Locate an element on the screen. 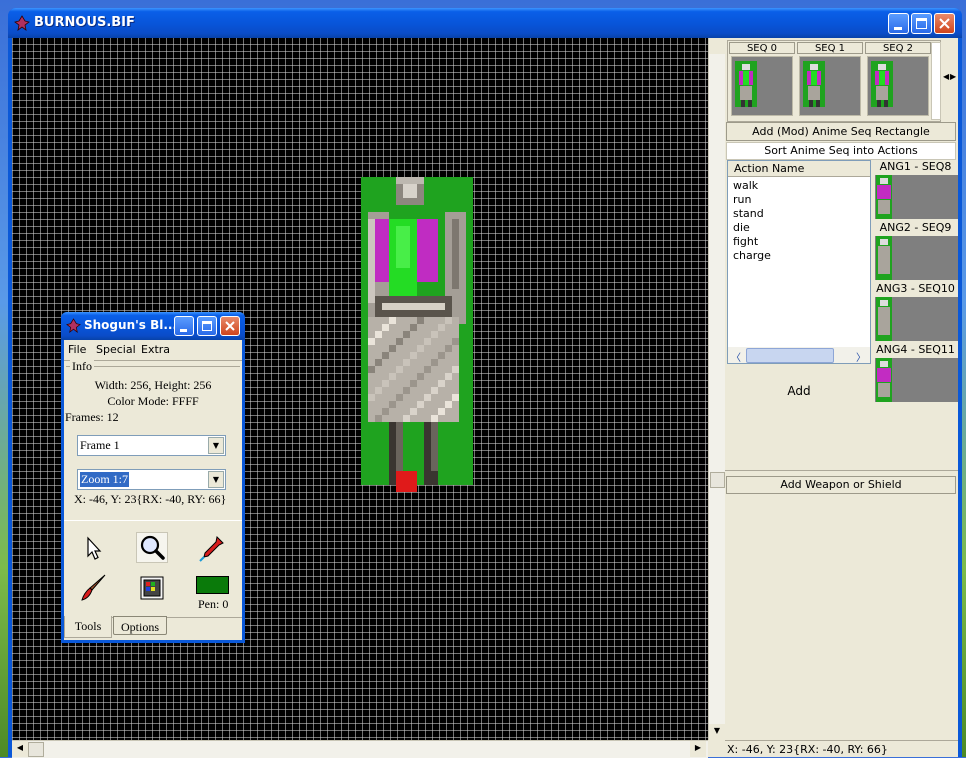  close-icon is located at coordinates (230, 326).